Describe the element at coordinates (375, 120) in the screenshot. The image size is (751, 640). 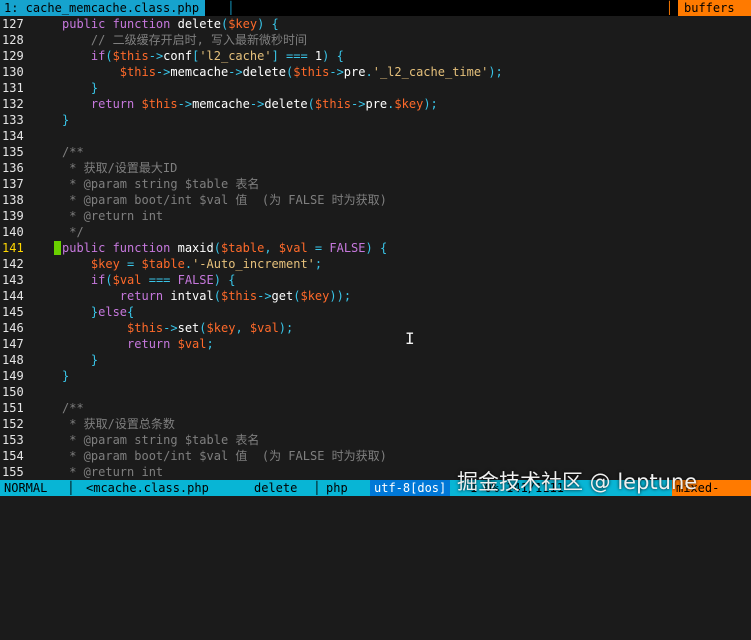
I see `code-line: 133}` at that location.